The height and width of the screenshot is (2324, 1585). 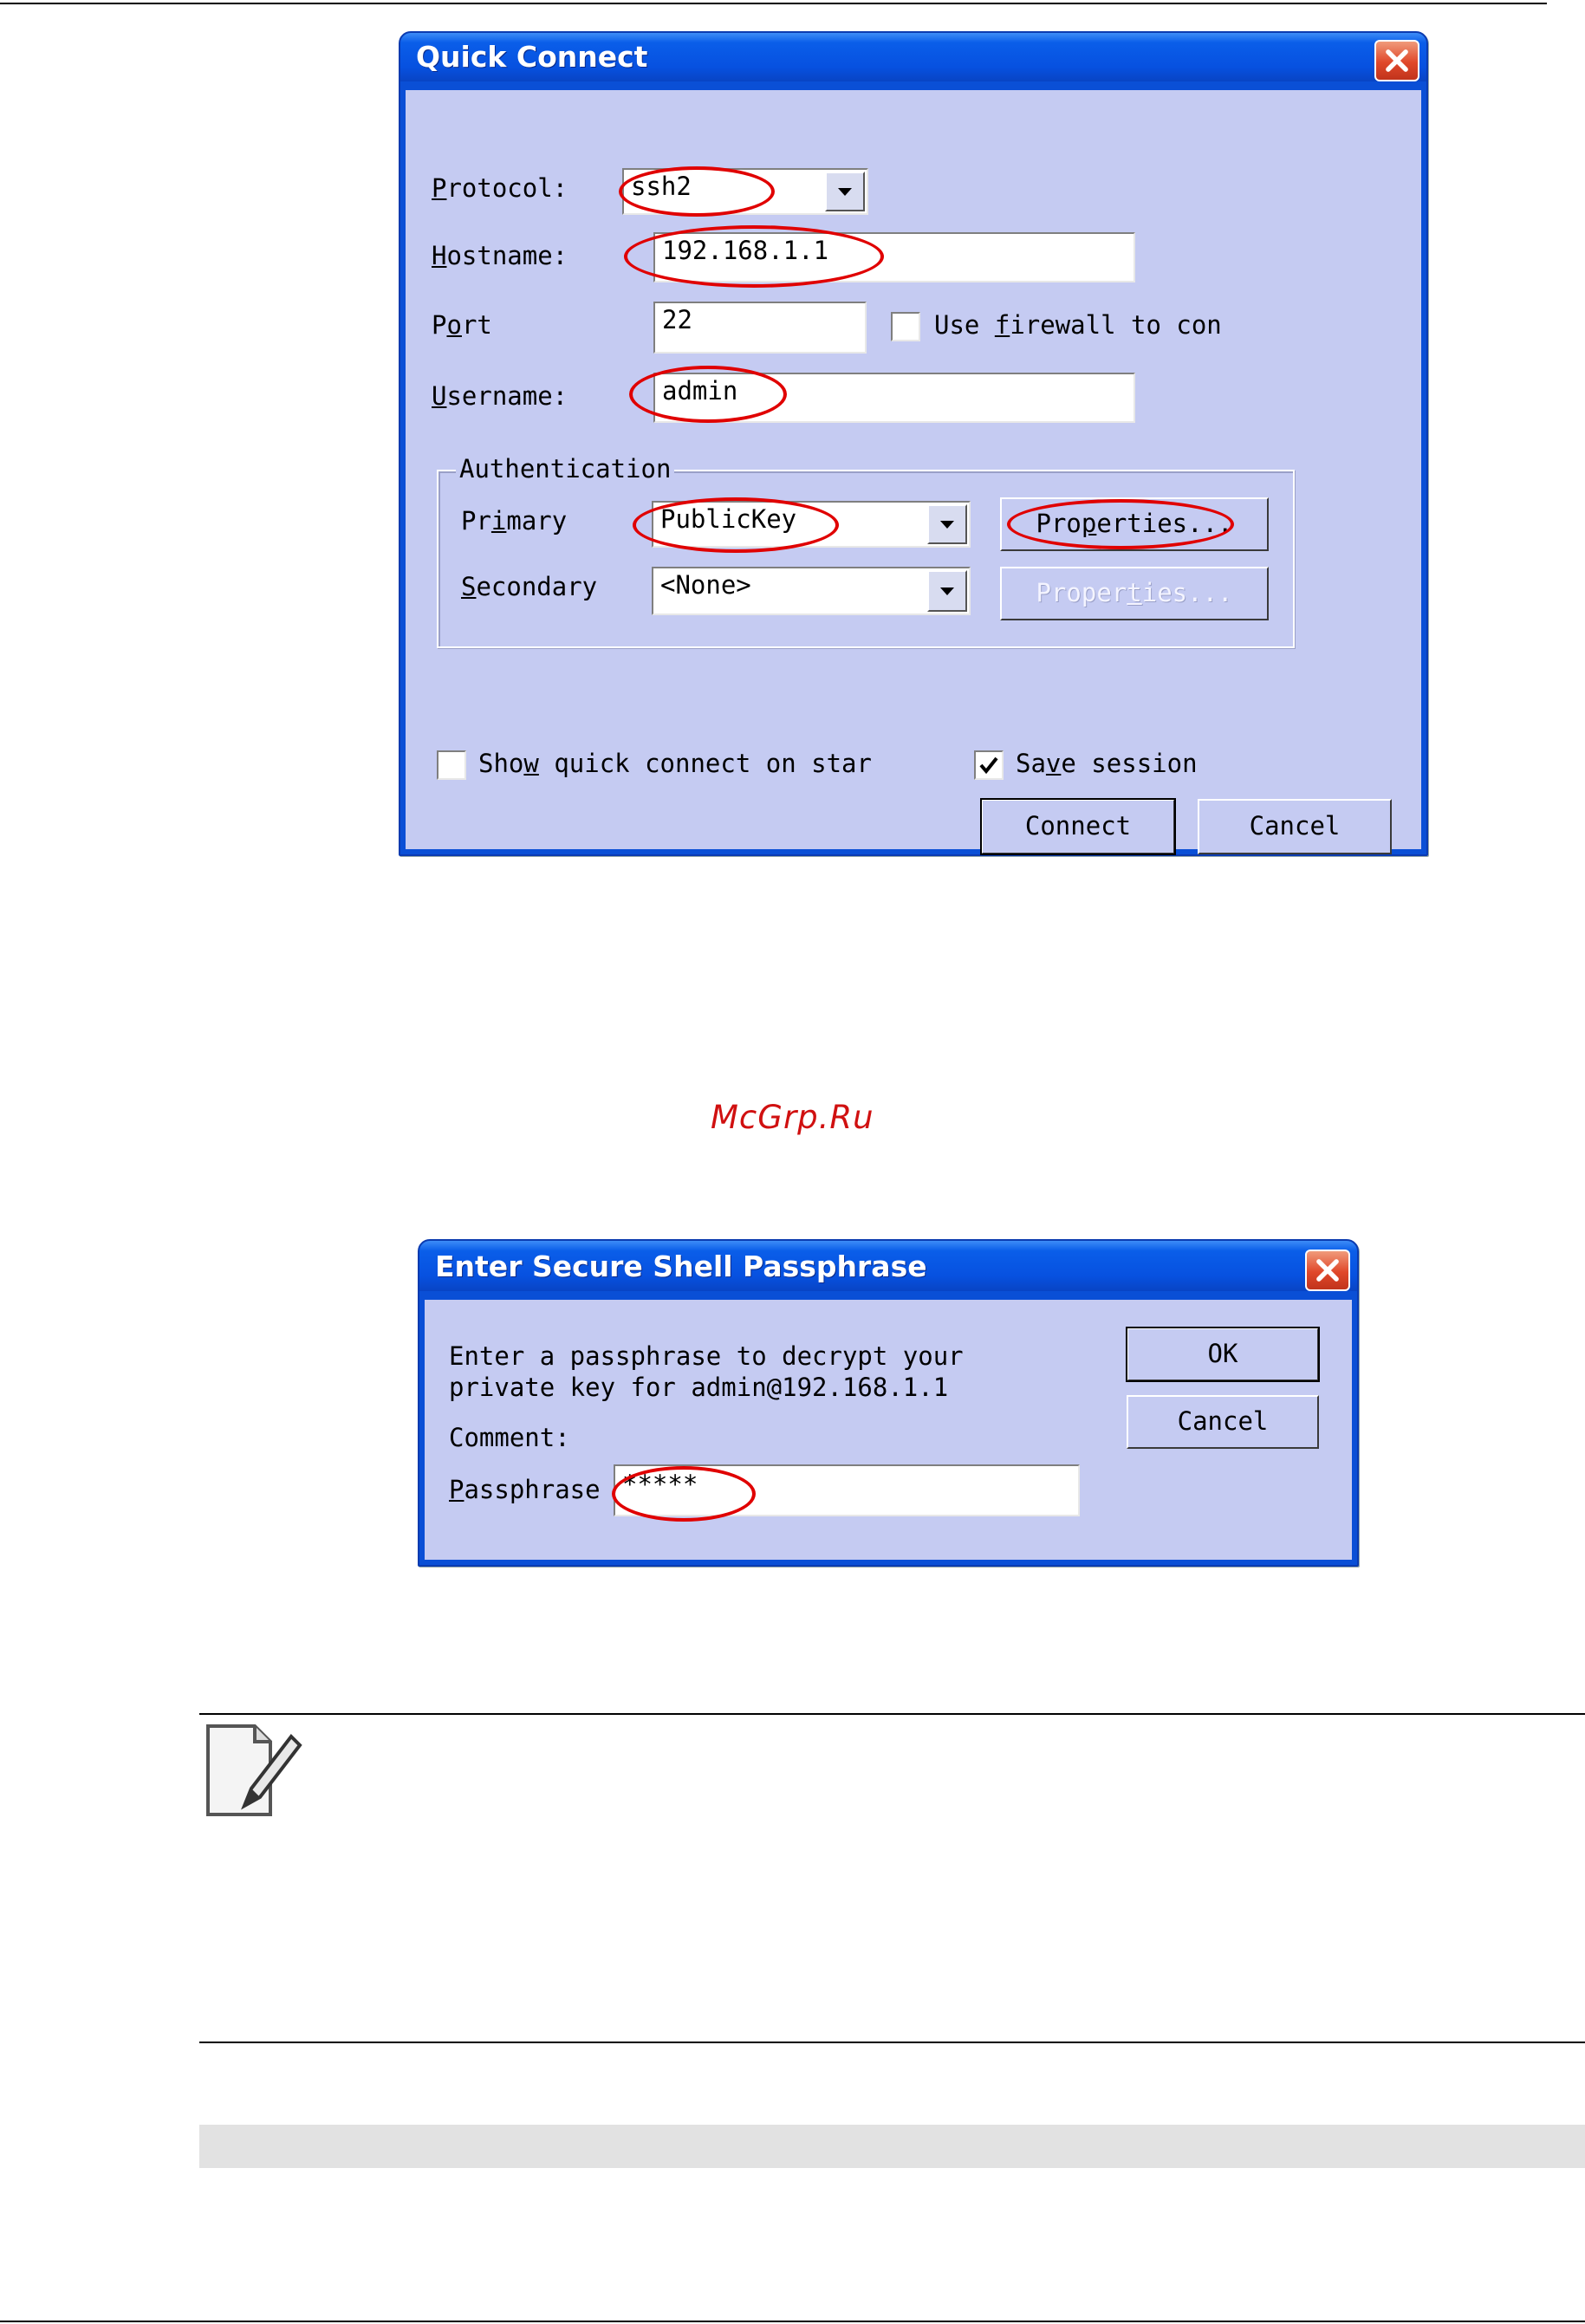 What do you see at coordinates (1078, 325) in the screenshot?
I see `firewall-label: Use firewall to con` at bounding box center [1078, 325].